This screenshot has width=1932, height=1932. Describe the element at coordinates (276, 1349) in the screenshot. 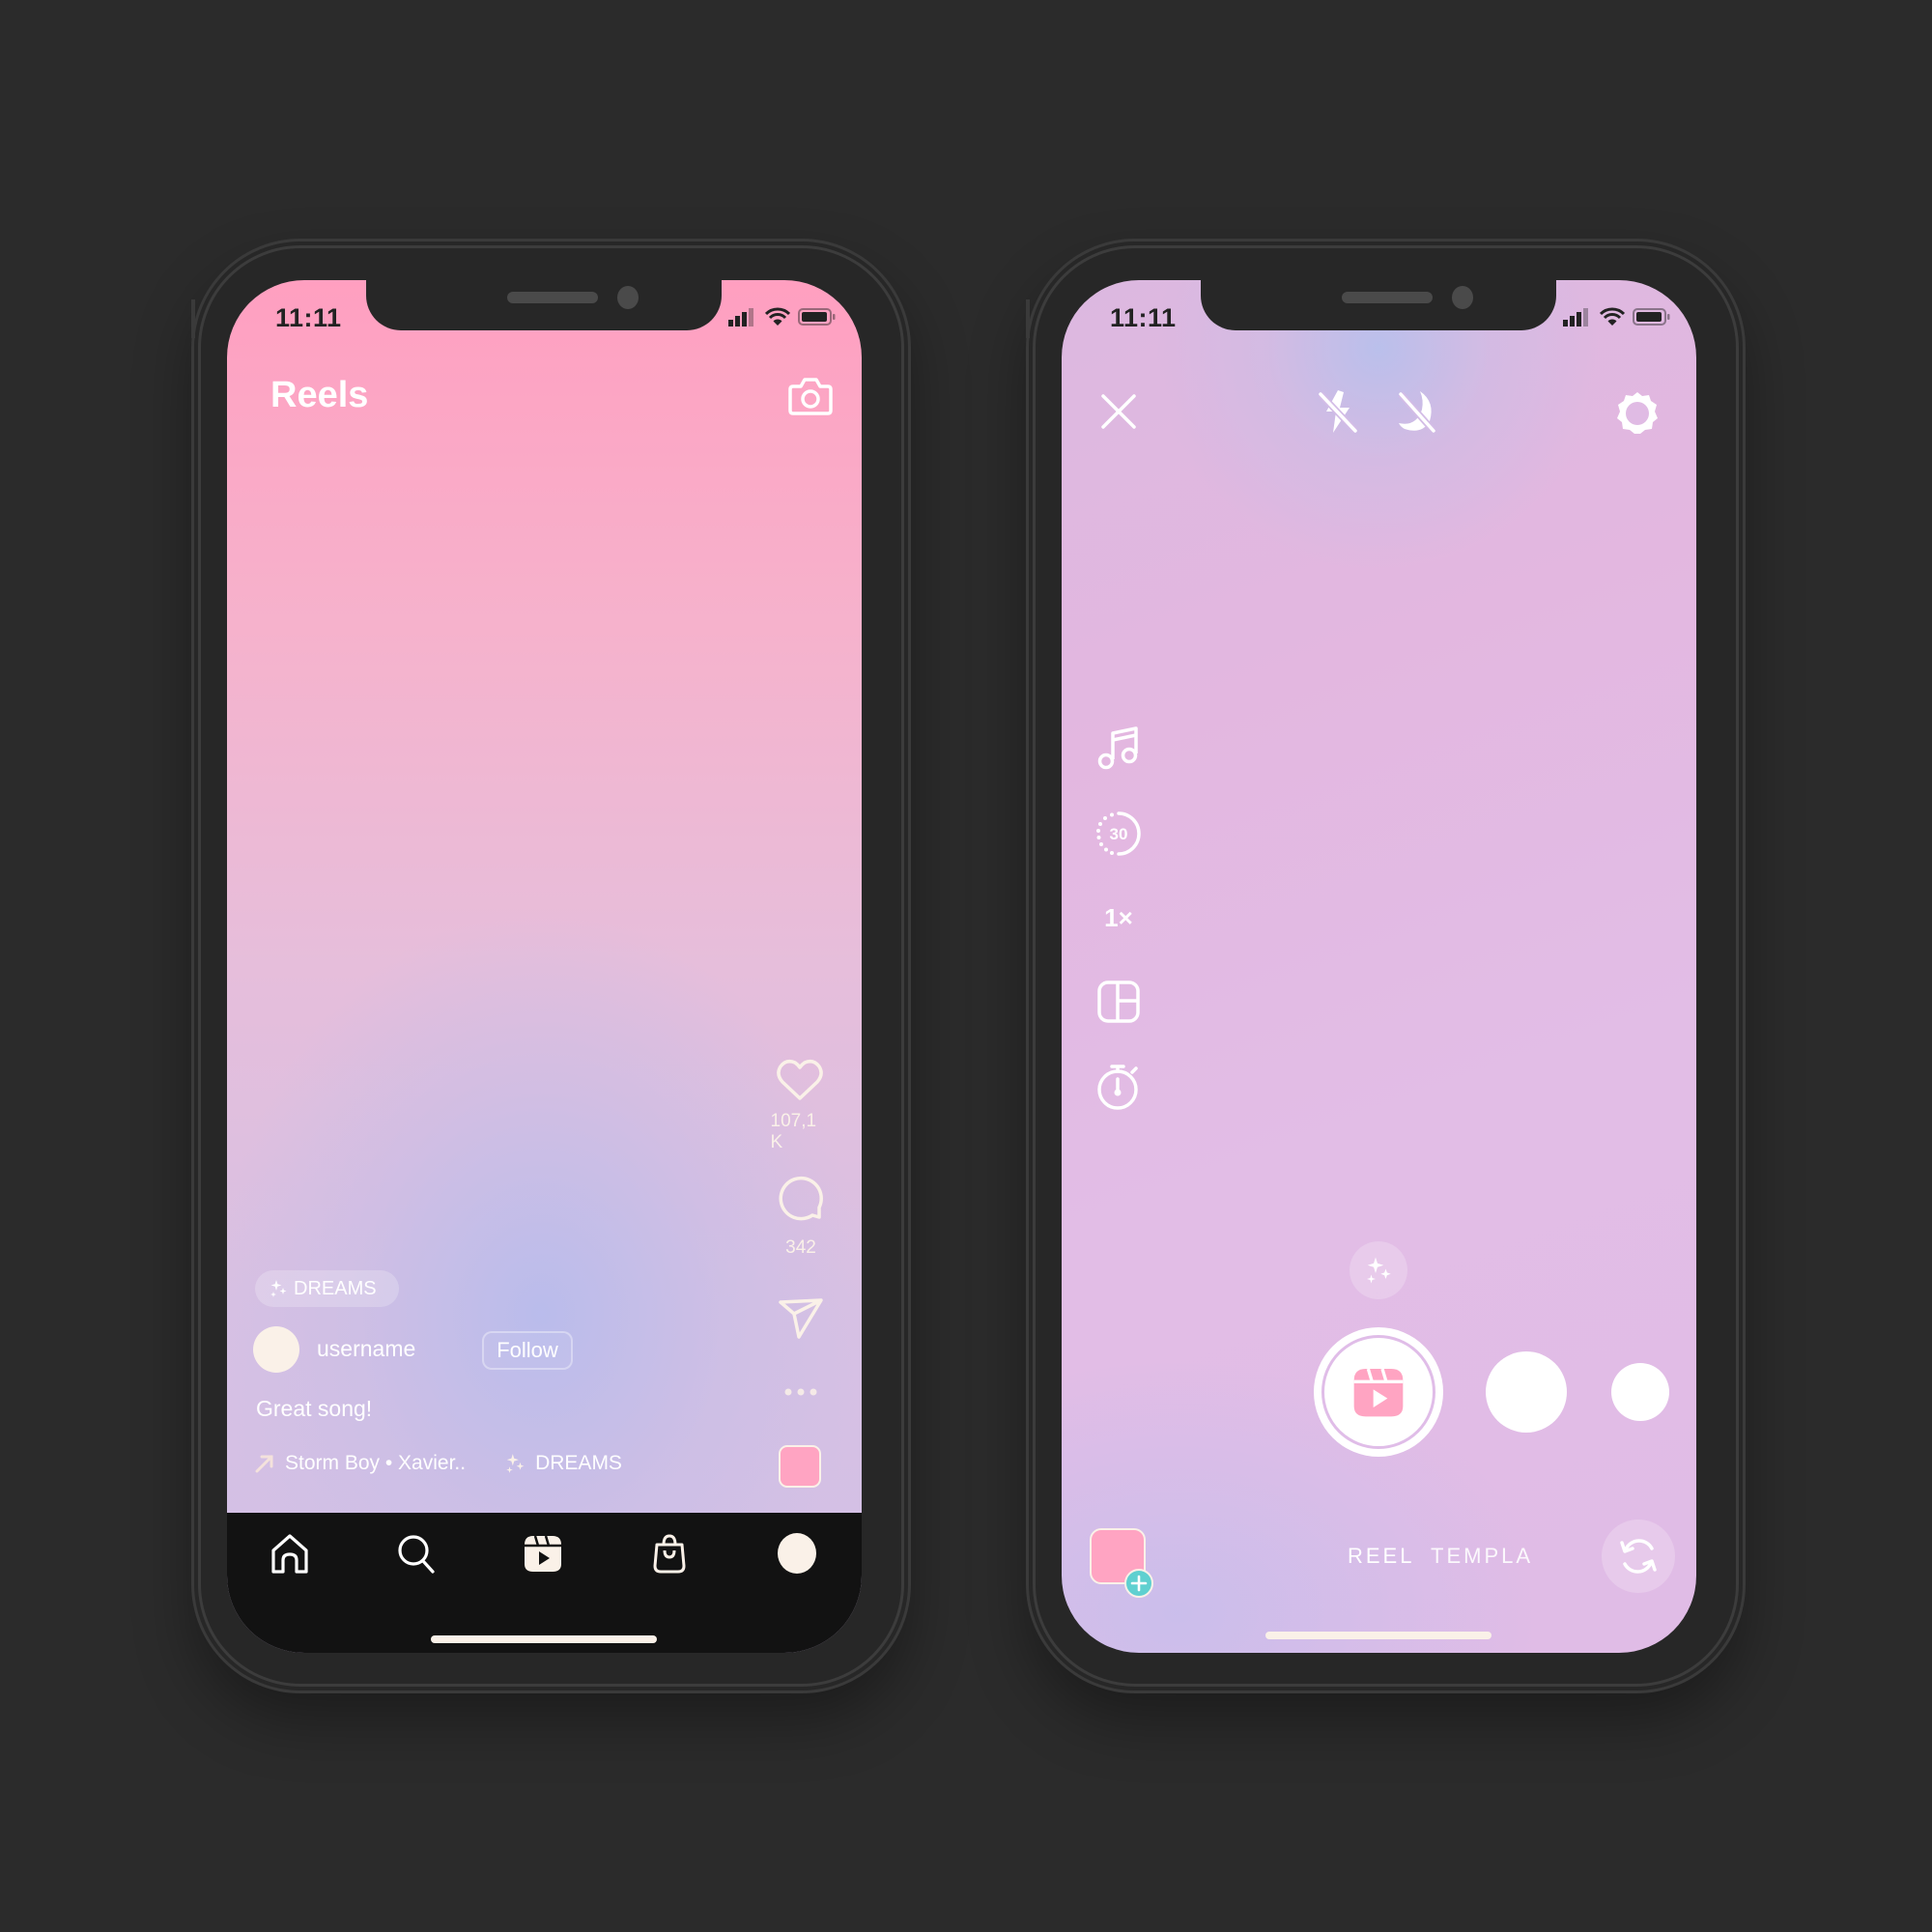

I see `author-avatar` at that location.